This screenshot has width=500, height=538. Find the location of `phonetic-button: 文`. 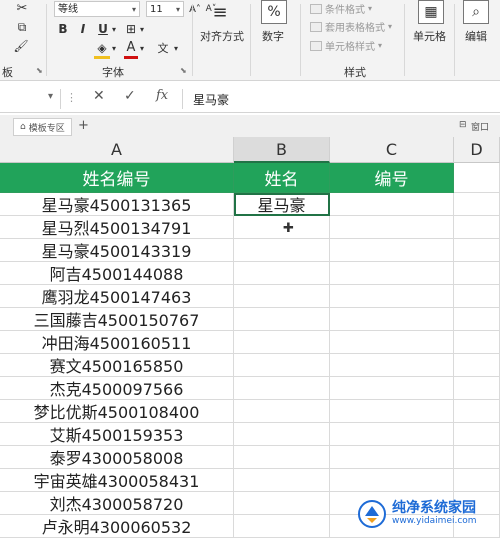

phonetic-button: 文 is located at coordinates (163, 48).